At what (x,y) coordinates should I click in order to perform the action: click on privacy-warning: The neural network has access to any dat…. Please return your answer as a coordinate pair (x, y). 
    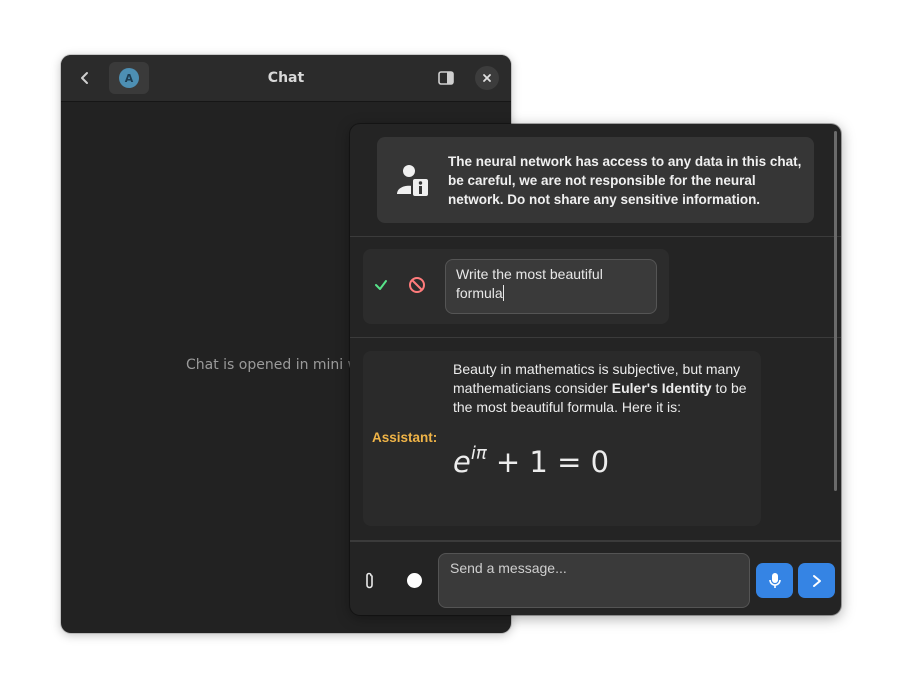
    Looking at the image, I should click on (595, 180).